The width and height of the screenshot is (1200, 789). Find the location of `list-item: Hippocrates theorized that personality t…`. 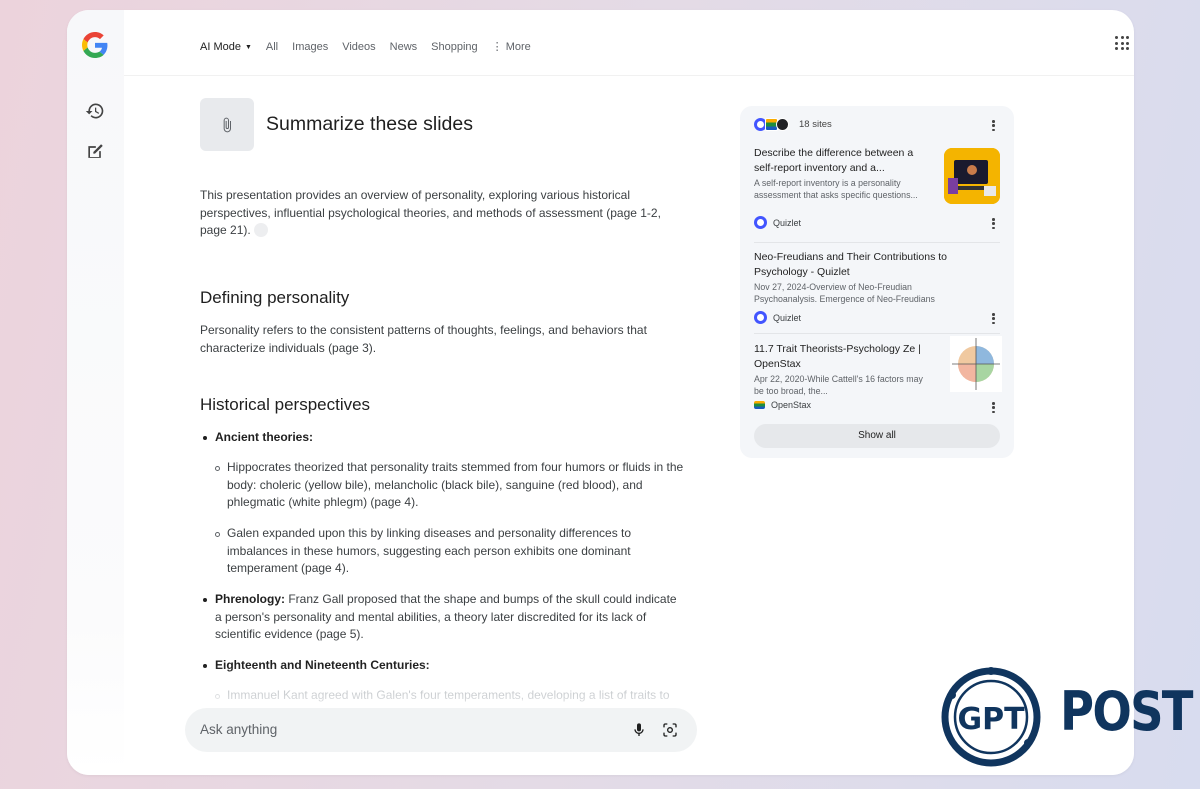

list-item: Hippocrates theorized that personality t… is located at coordinates (451, 485).